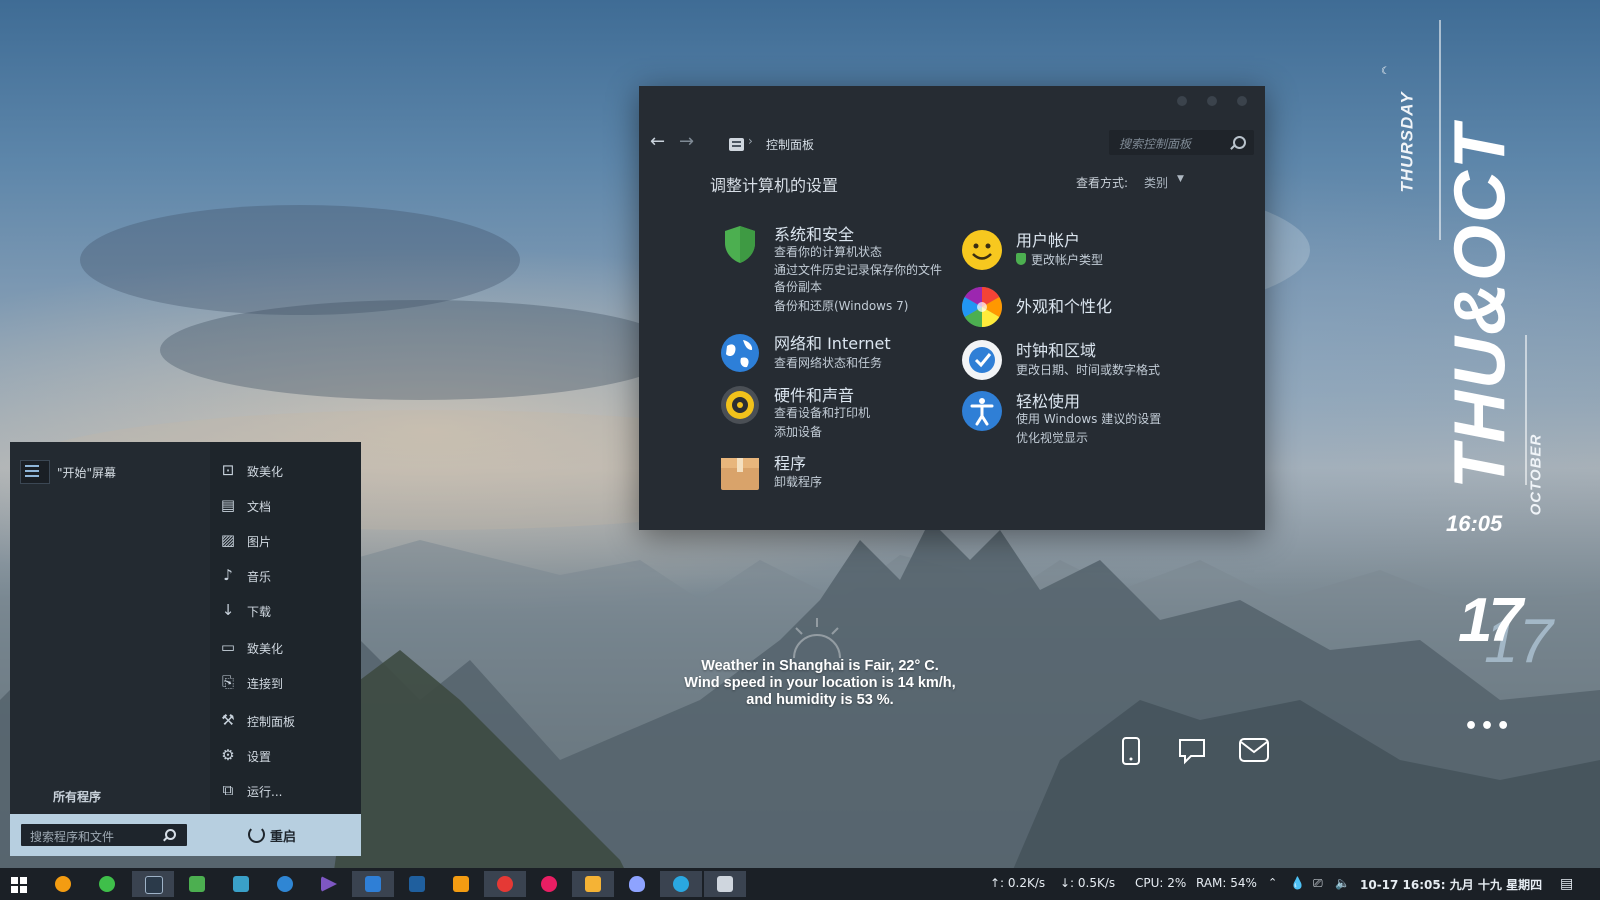 The image size is (1600, 900). Describe the element at coordinates (1048, 400) in the screenshot. I see `category-title: 轻松使用` at that location.